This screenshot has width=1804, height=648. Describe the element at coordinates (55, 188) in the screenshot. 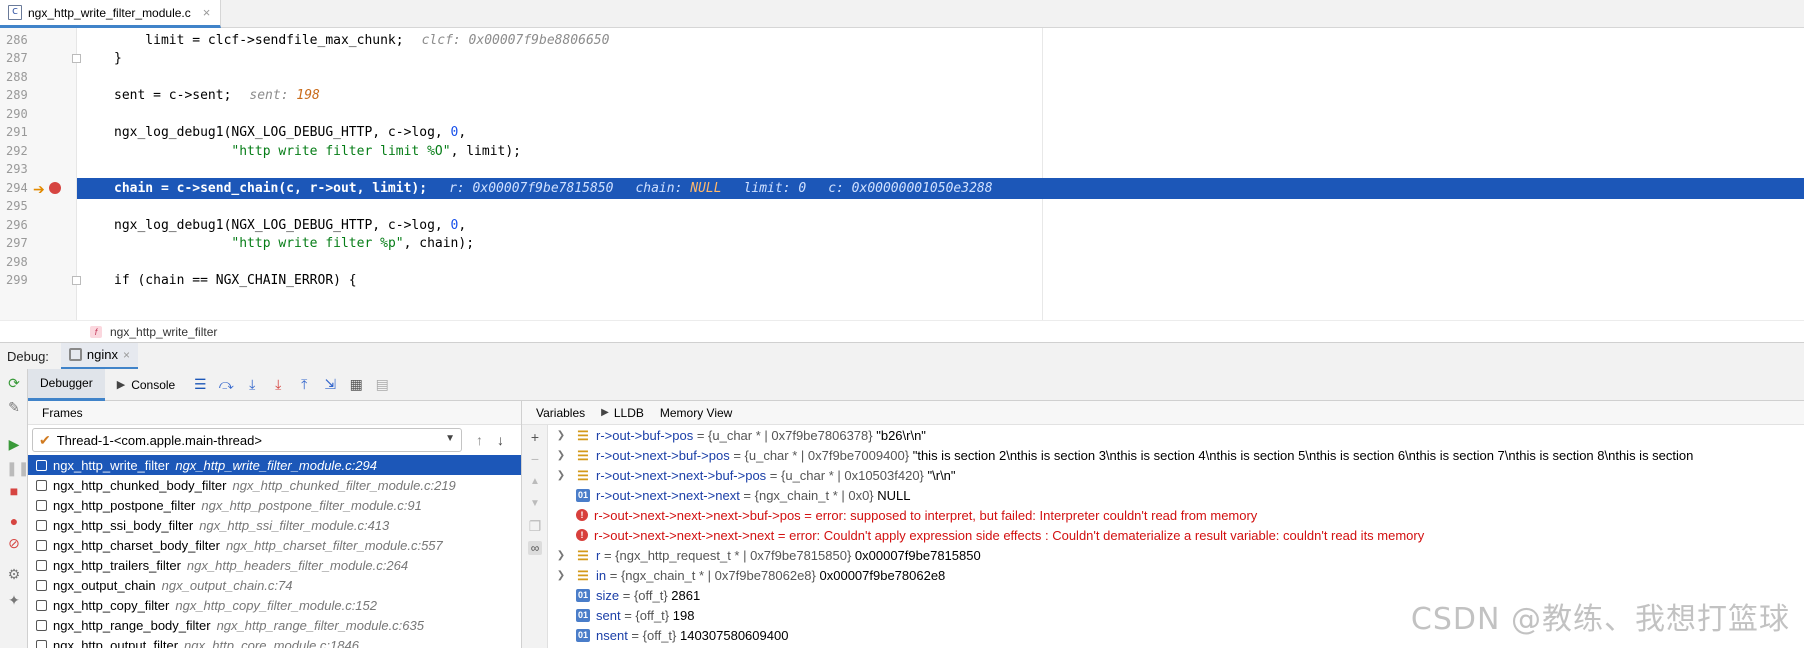

I see `breakpoint-icon` at that location.